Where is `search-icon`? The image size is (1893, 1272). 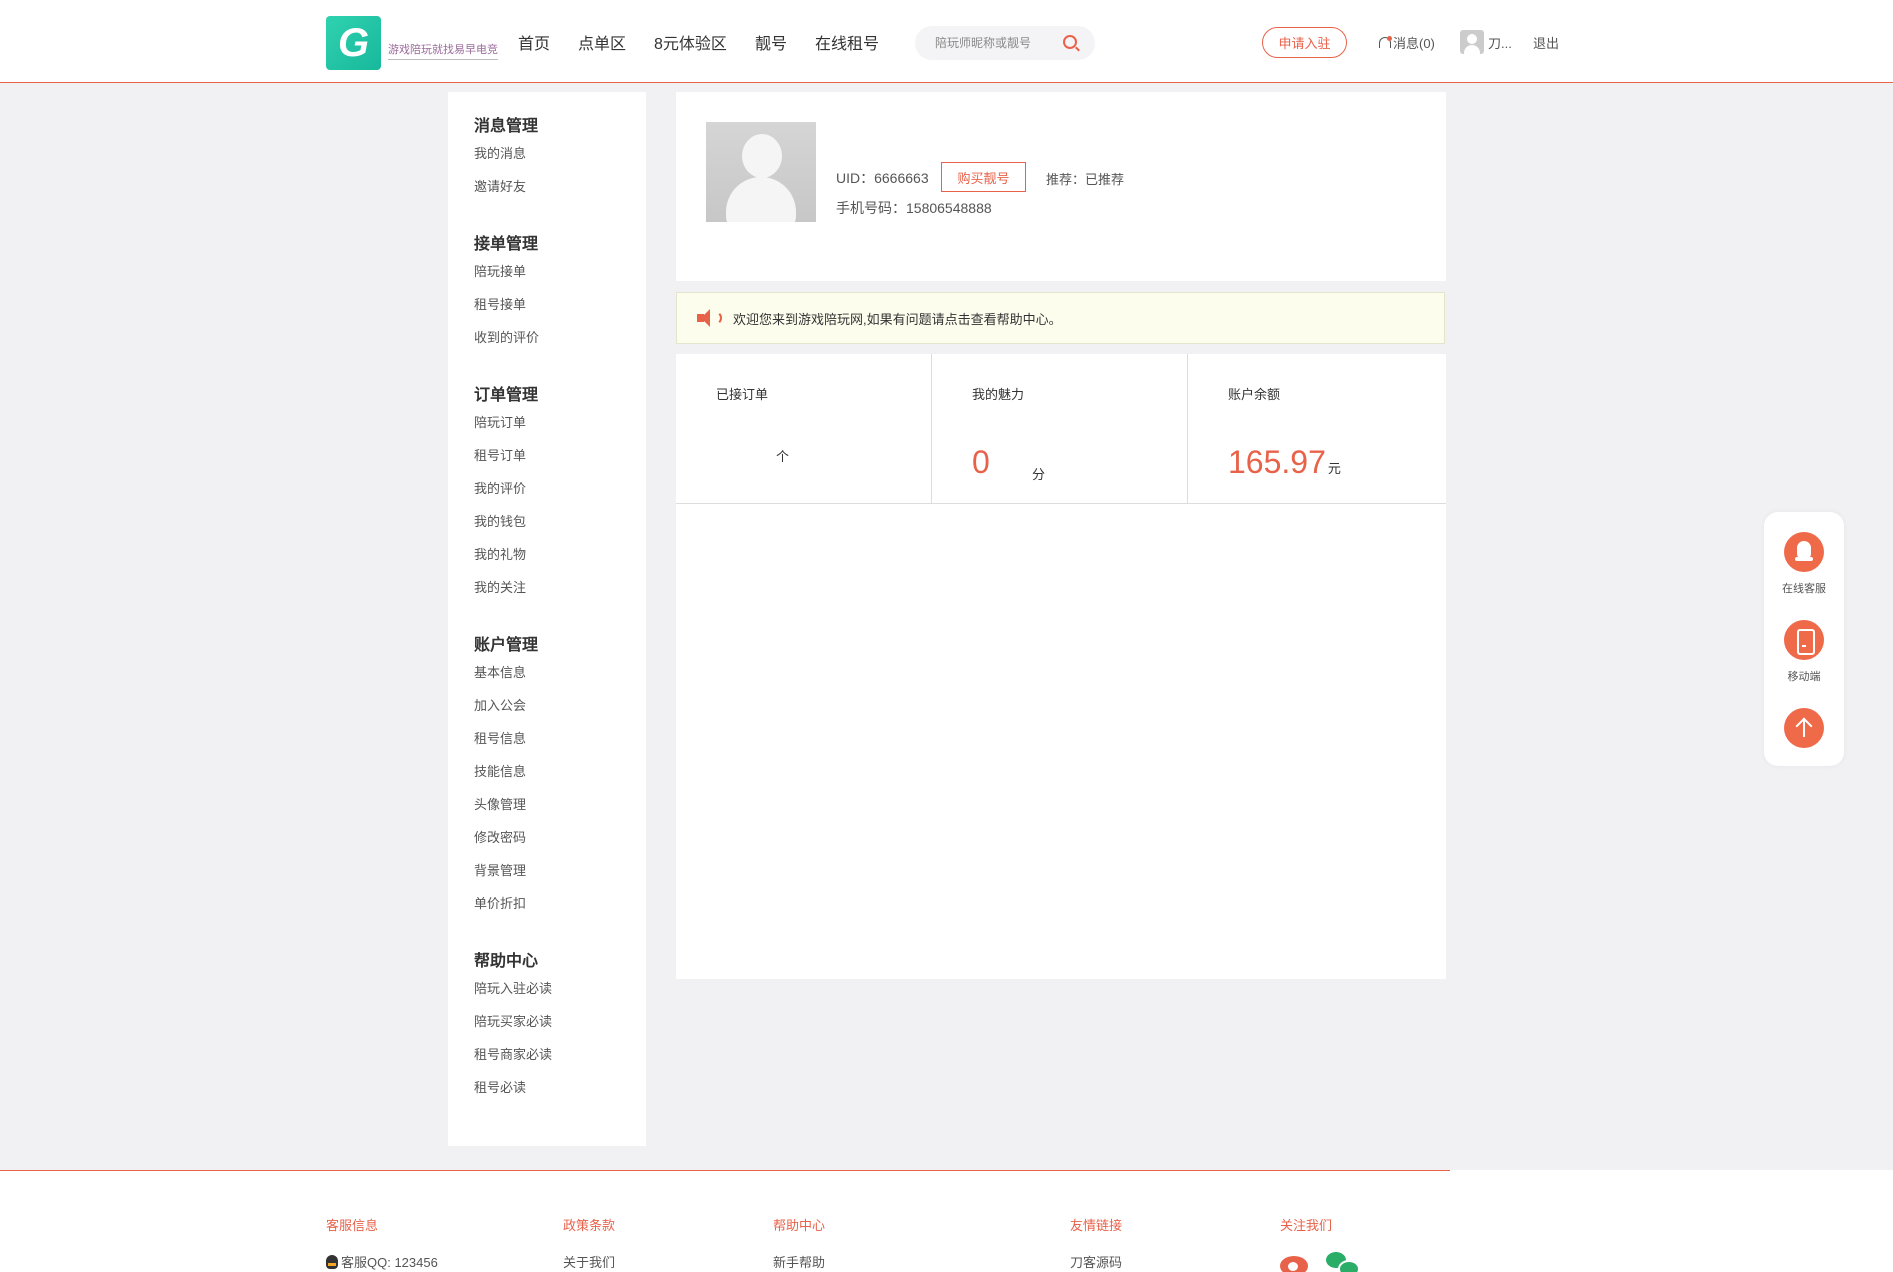 search-icon is located at coordinates (1070, 42).